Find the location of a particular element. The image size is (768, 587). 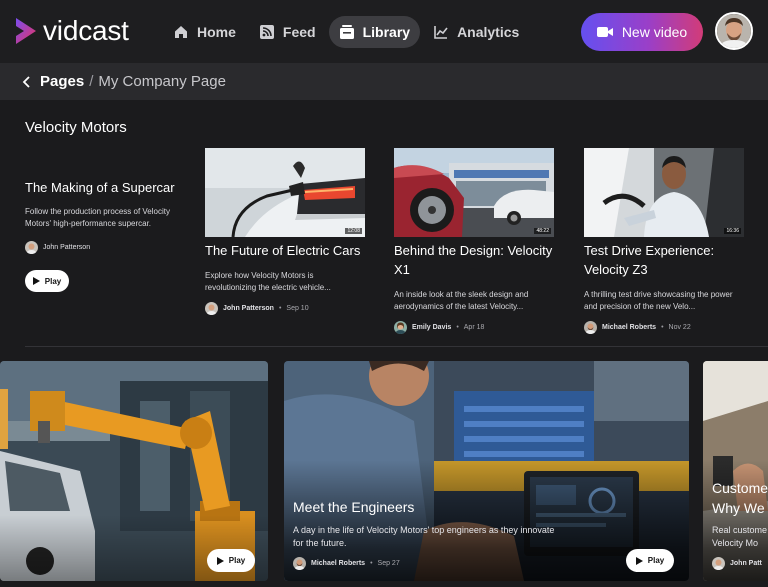

breadcrumb-current: My Company Page is located at coordinates (162, 81).